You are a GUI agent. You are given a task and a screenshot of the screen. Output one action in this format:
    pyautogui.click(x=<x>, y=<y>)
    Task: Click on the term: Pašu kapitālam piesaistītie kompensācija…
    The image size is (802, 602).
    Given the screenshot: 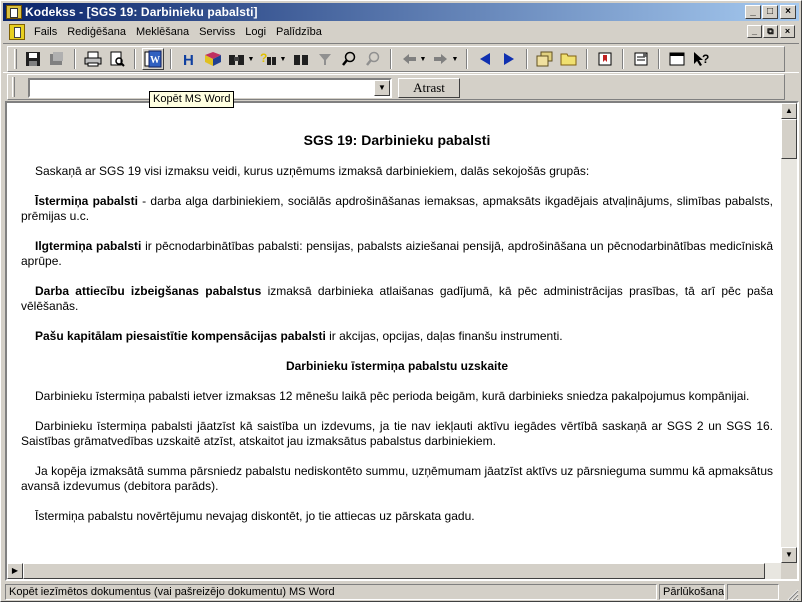 What is the action you would take?
    pyautogui.click(x=180, y=336)
    